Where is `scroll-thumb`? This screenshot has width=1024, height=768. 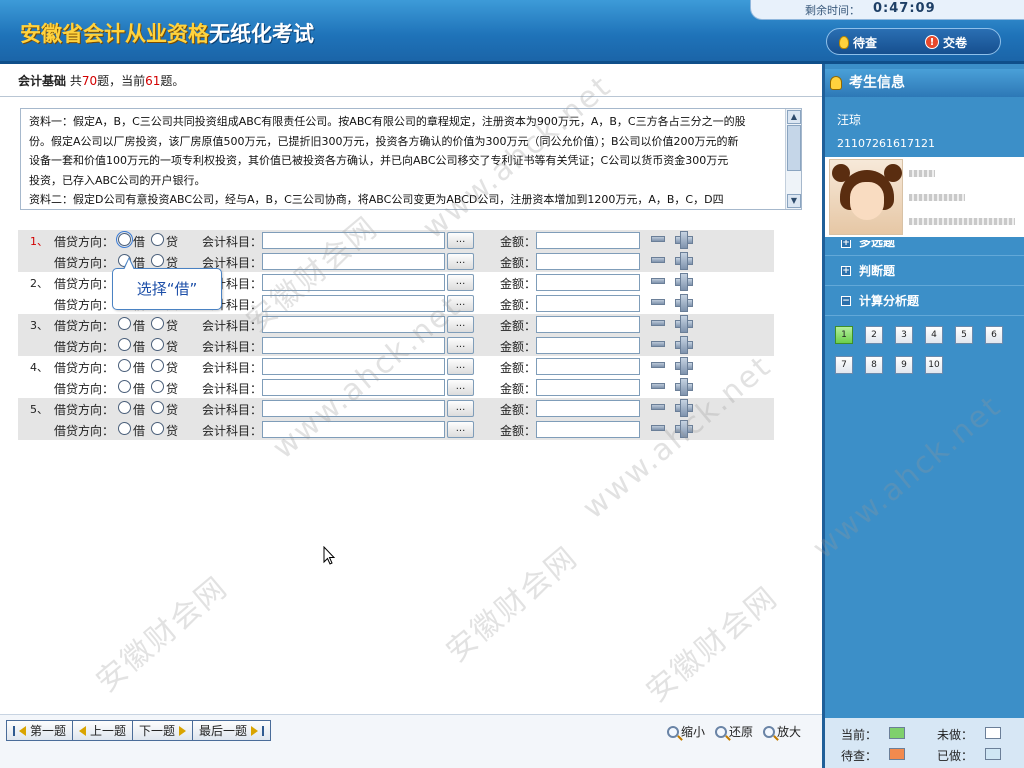
scroll-thumb is located at coordinates (794, 148).